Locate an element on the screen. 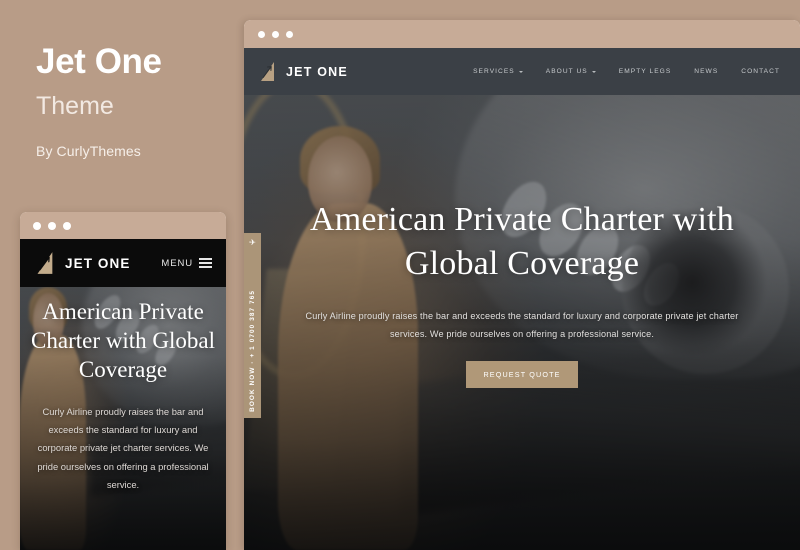  mobile-menu-button: MENU is located at coordinates (186, 263).